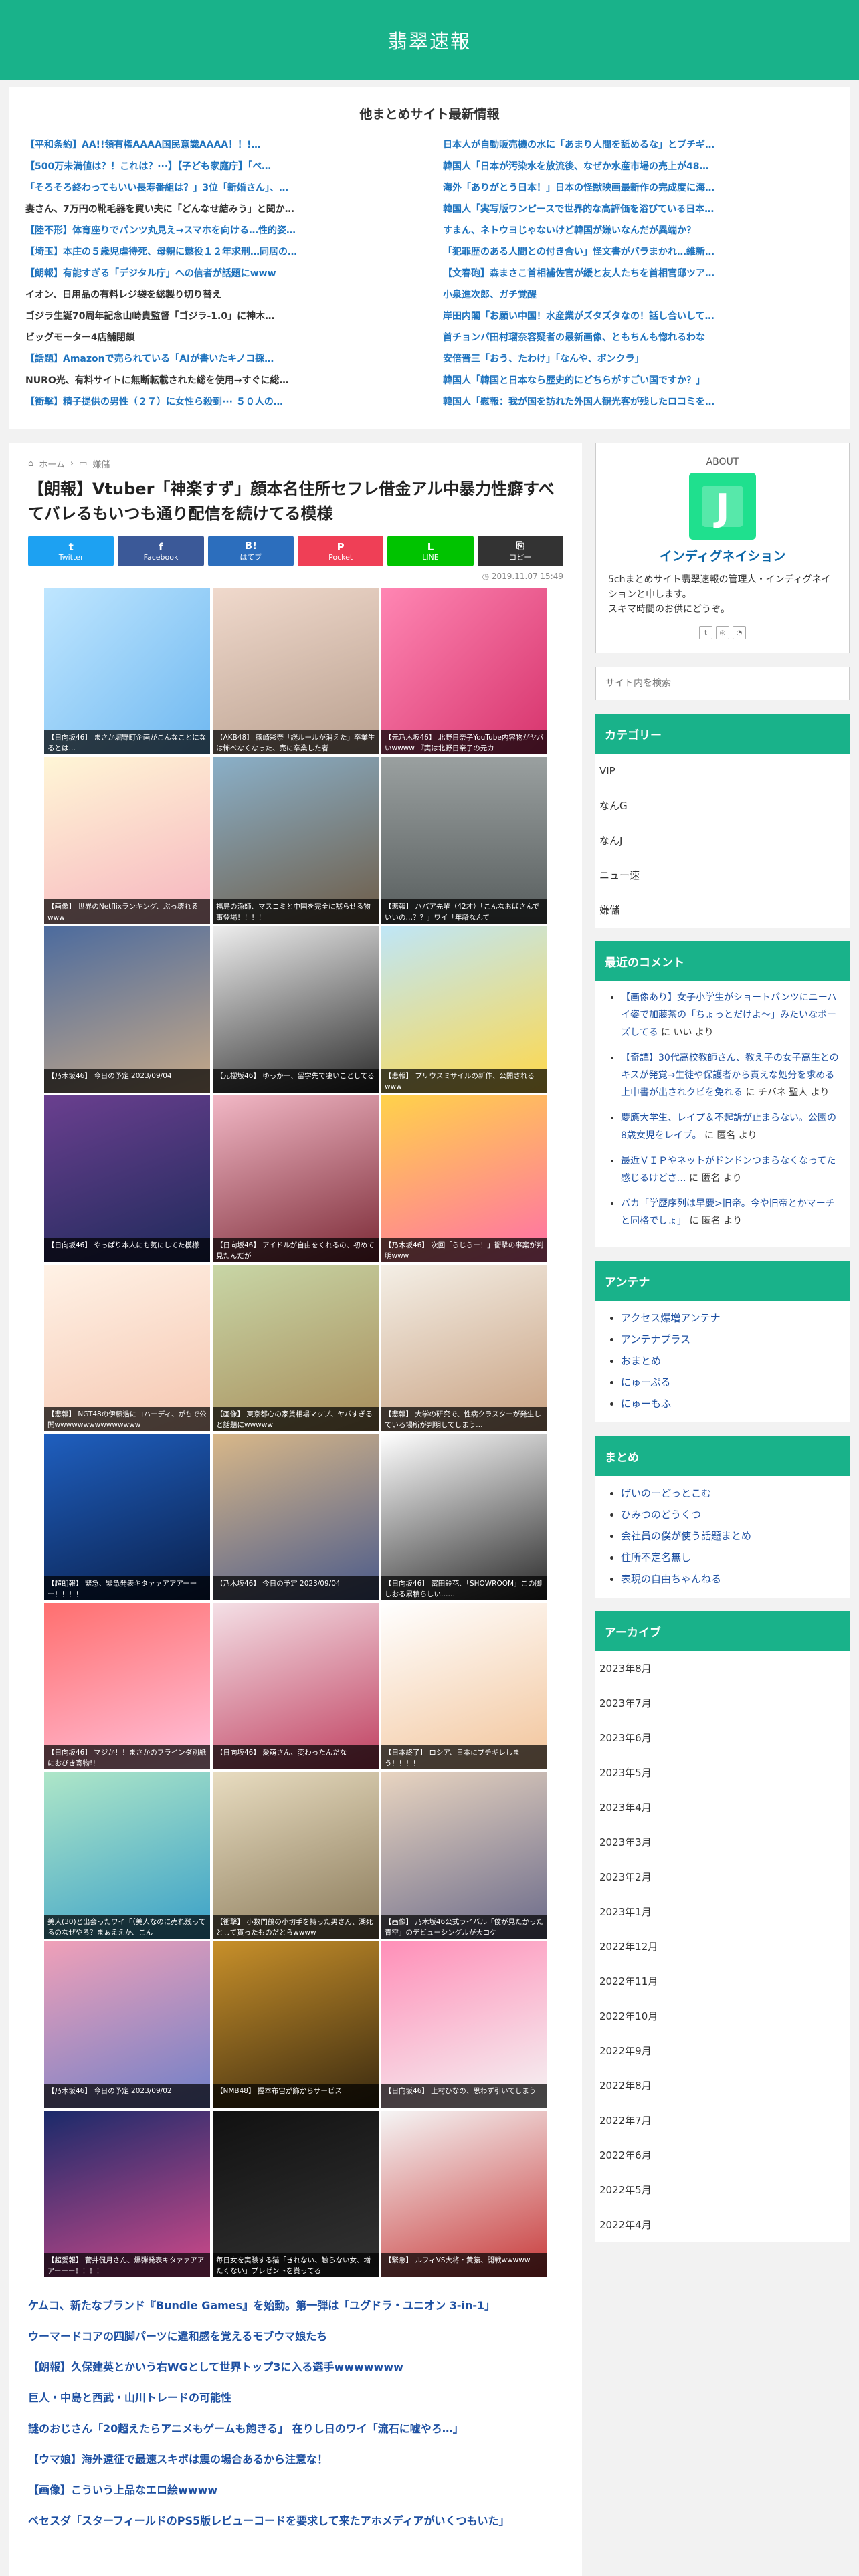 Image resolution: width=859 pixels, height=2576 pixels. Describe the element at coordinates (645, 1382) in the screenshot. I see `antenna-link: にゅーぷる` at that location.